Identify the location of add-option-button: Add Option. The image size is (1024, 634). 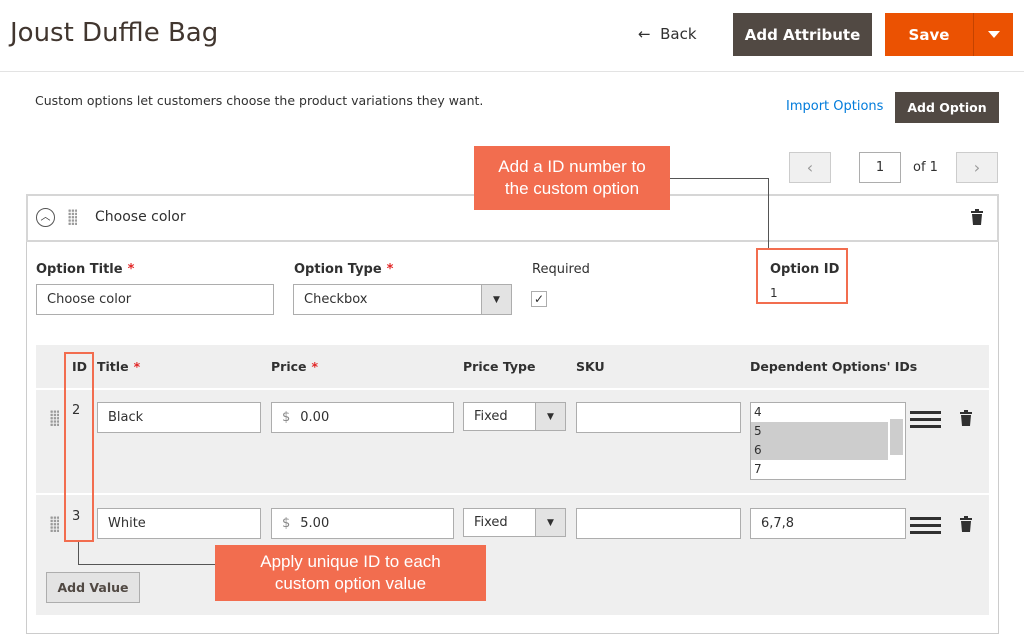
(947, 107).